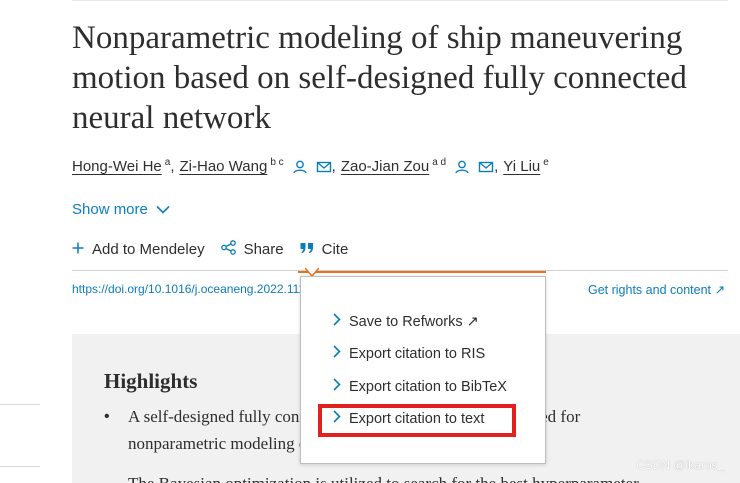  What do you see at coordinates (417, 353) in the screenshot?
I see `export-ris-label: Export citation to RIS` at bounding box center [417, 353].